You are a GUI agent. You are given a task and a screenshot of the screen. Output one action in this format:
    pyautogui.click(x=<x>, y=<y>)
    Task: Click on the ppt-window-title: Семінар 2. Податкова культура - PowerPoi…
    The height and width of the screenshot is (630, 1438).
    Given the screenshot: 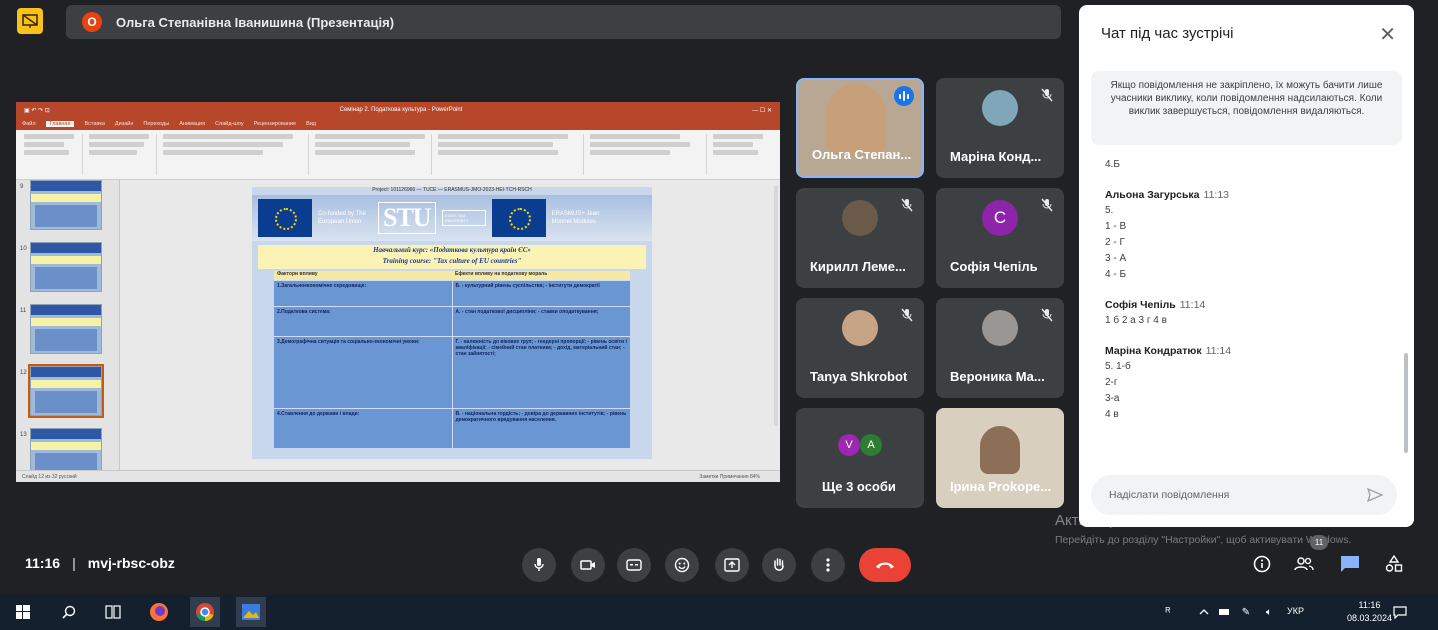 What is the action you would take?
    pyautogui.click(x=401, y=110)
    